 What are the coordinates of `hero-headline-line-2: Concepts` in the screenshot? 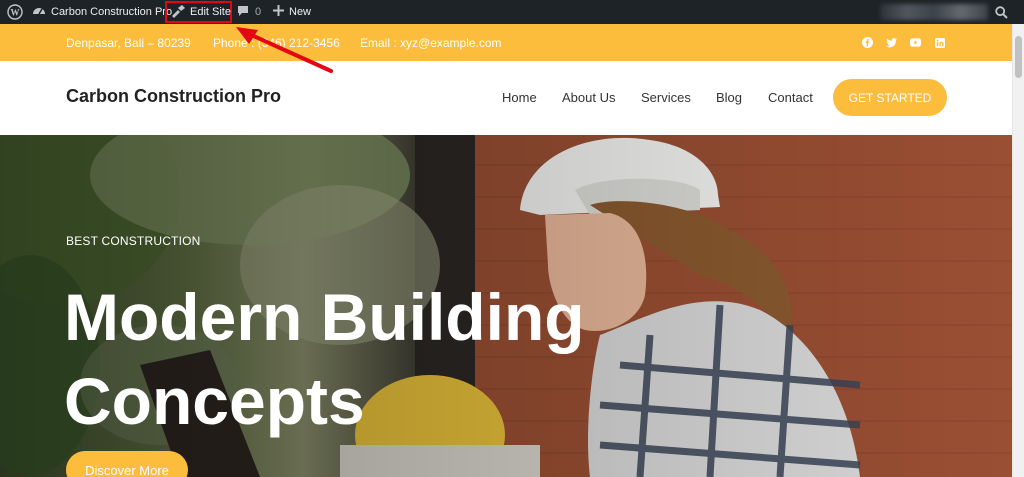 It's located at (214, 401).